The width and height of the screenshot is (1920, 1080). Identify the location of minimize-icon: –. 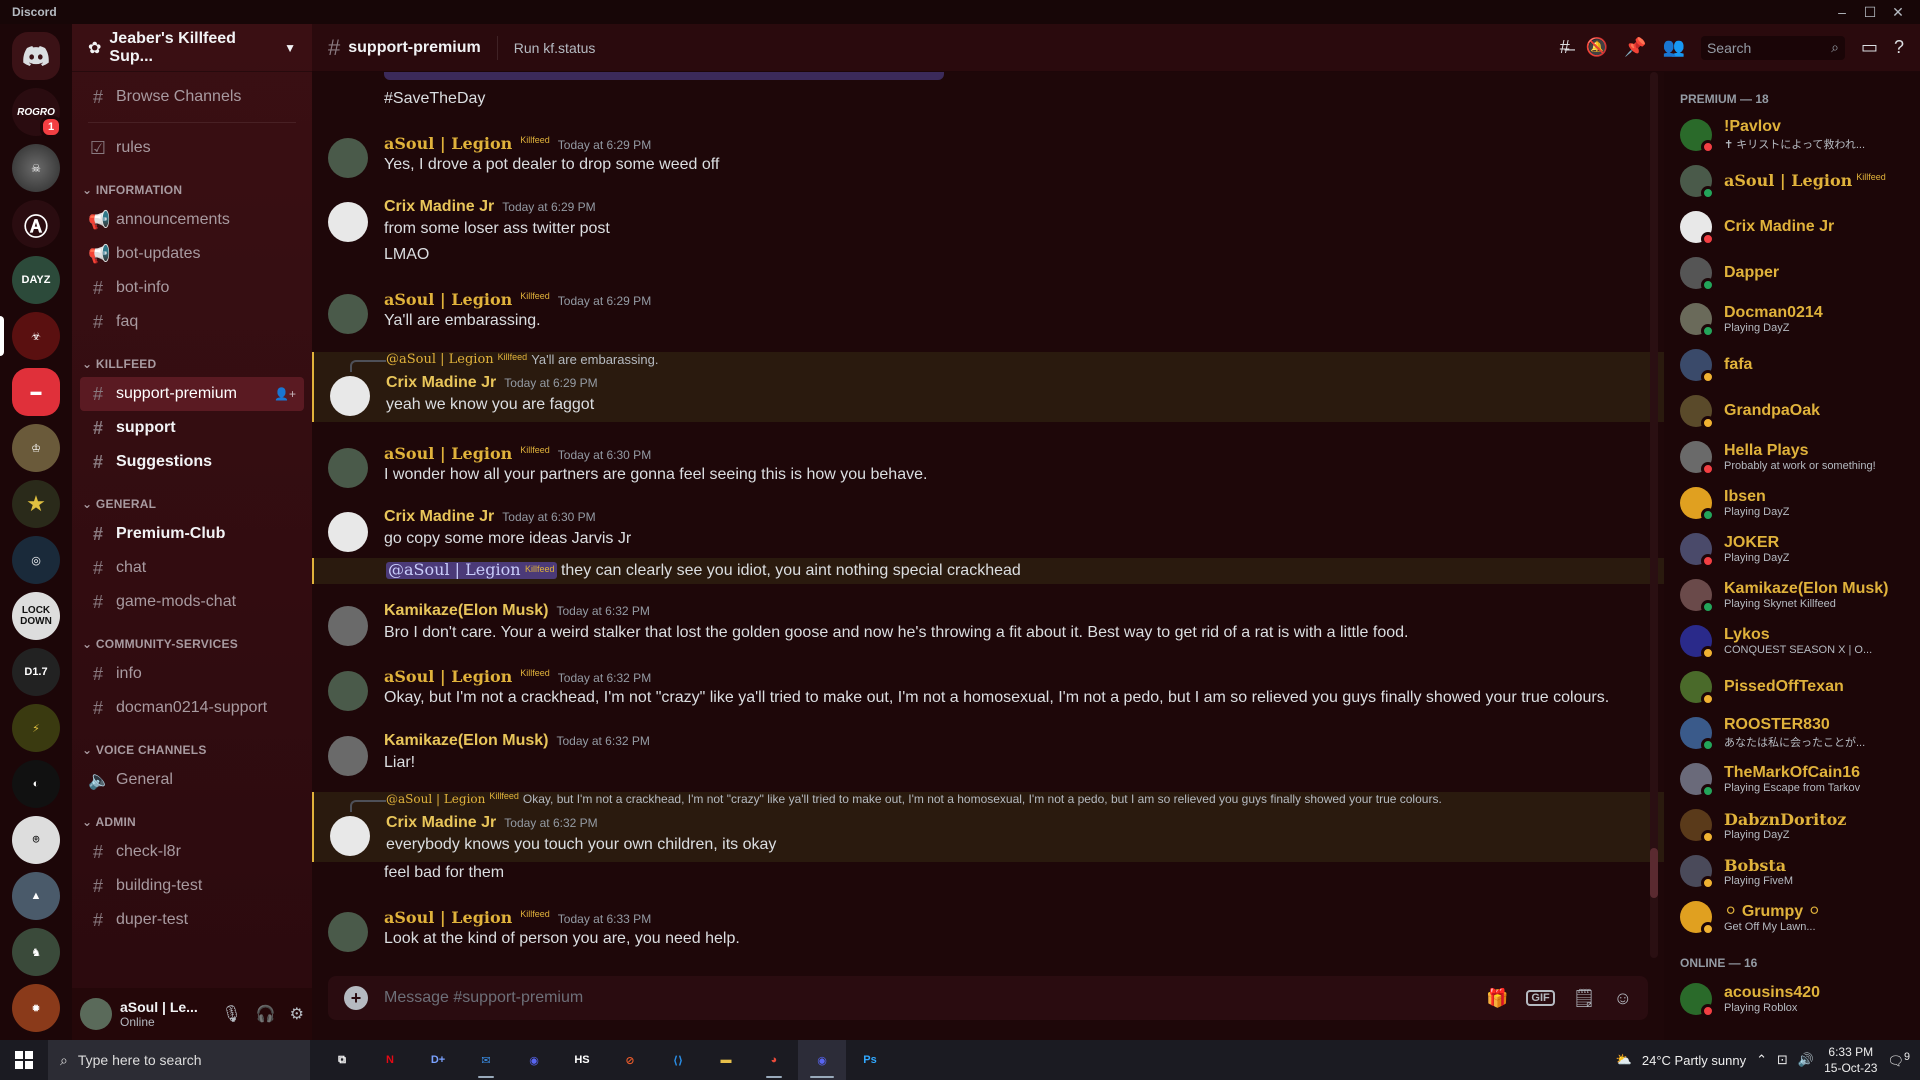
(1842, 12).